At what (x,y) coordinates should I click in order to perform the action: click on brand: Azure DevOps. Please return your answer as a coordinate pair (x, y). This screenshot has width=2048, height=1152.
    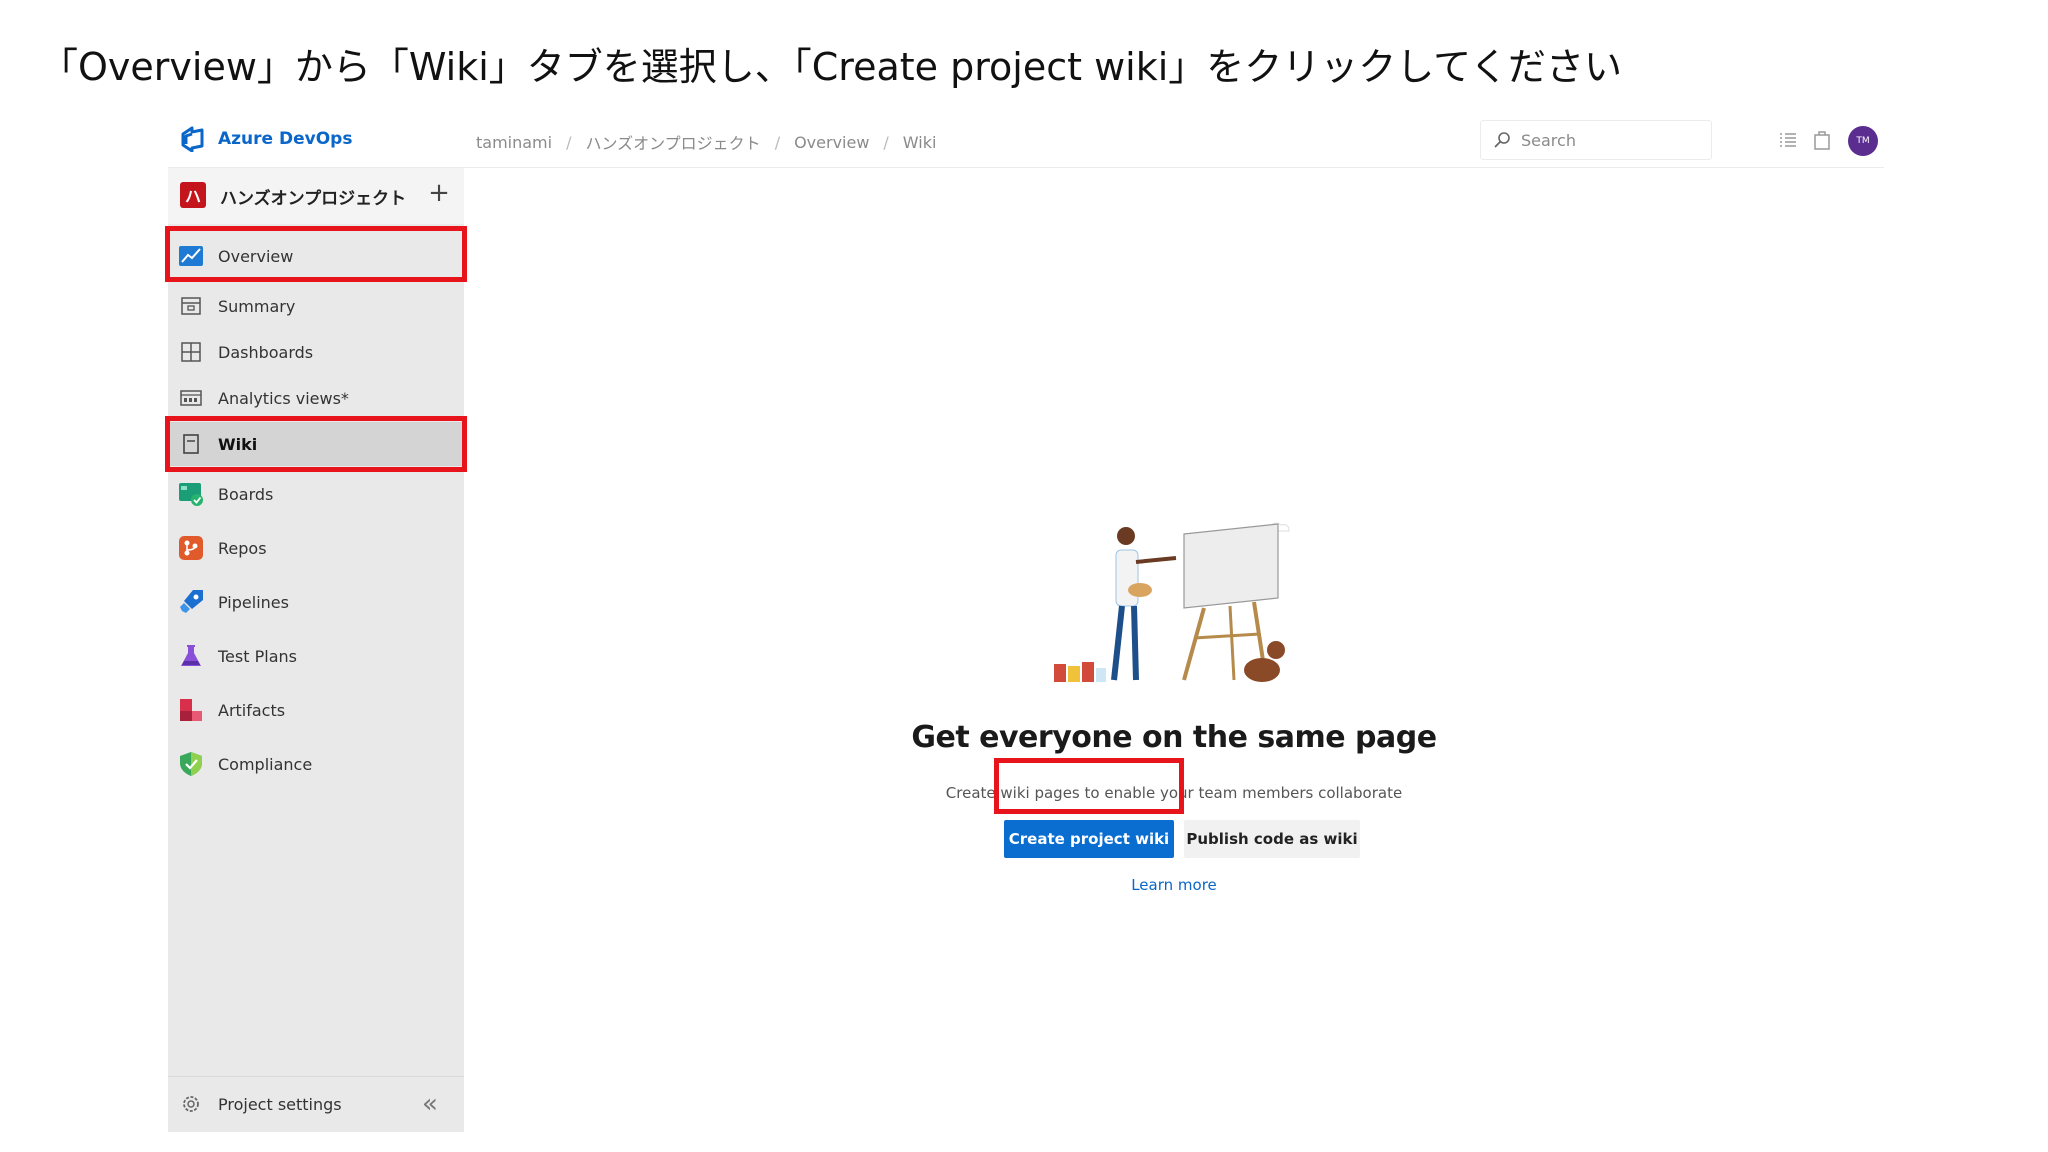
    Looking at the image, I should click on (266, 139).